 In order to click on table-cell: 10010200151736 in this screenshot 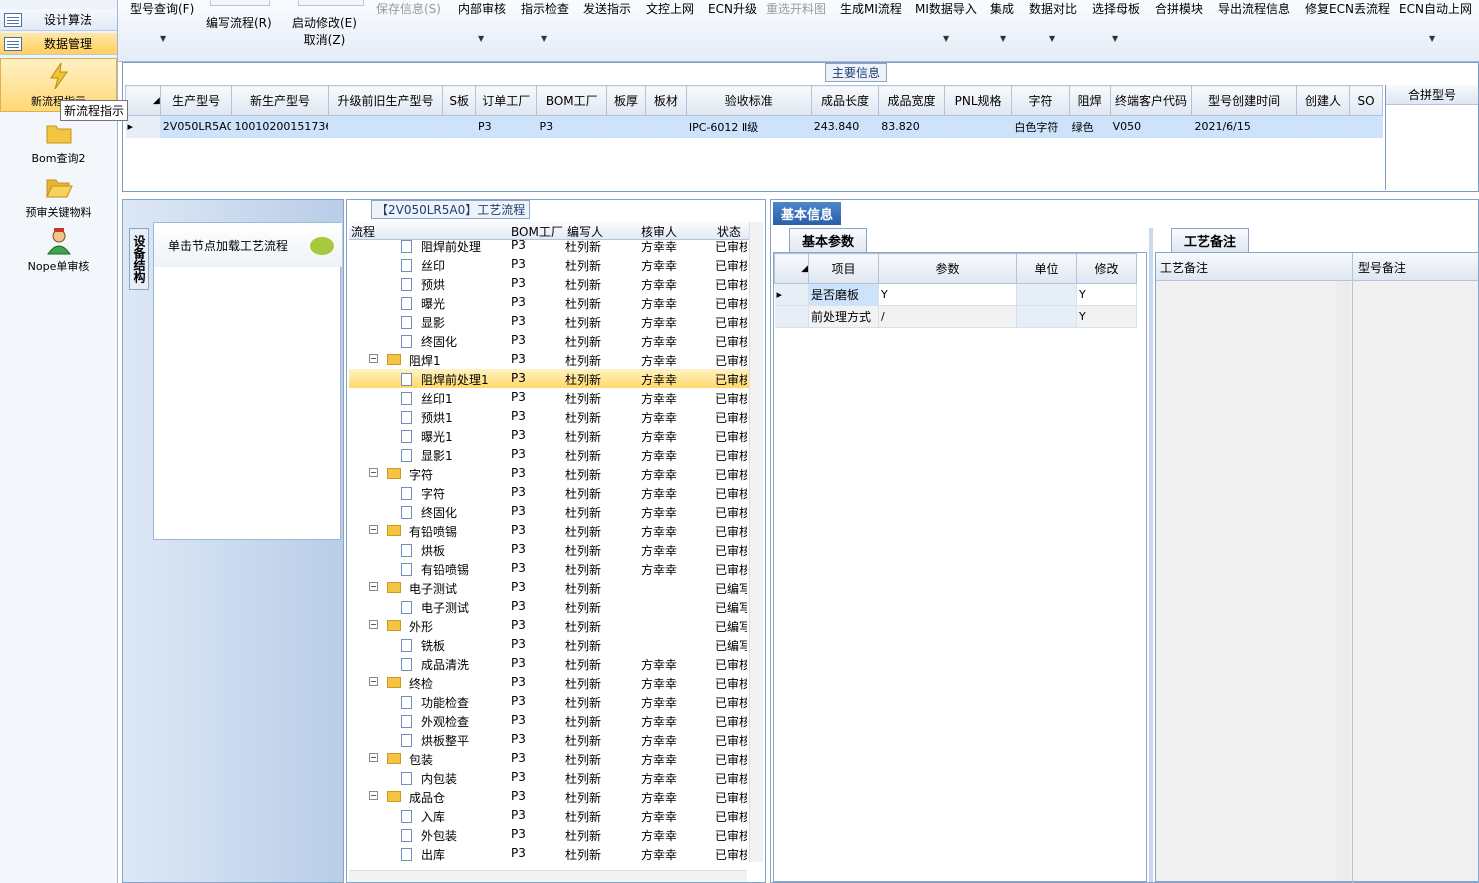, I will do `click(280, 126)`.